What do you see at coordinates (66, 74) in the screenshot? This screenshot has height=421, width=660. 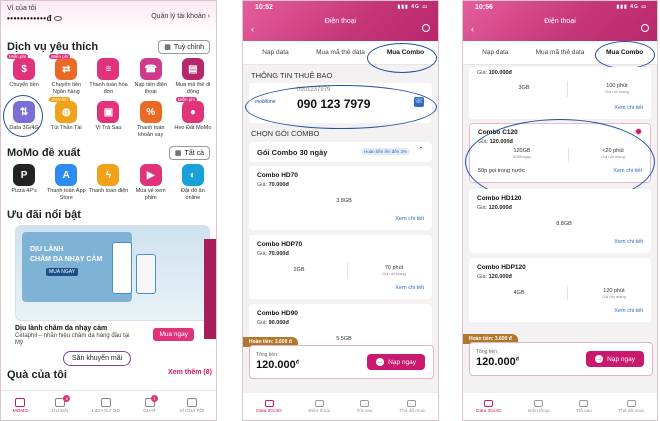 I see `service-item: ⇄ Miễn phí Chuyển tiền Ngân hàng` at bounding box center [66, 74].